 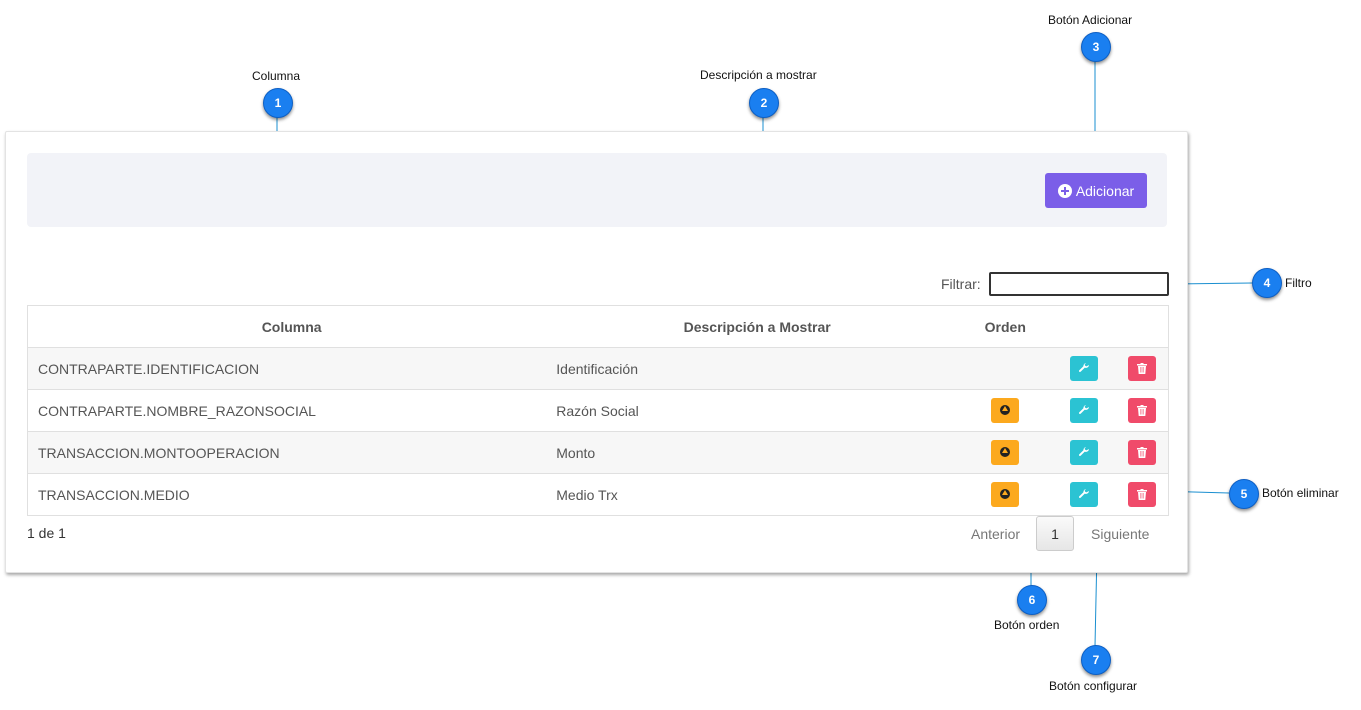 What do you see at coordinates (753, 368) in the screenshot?
I see `cell-description: Identificación` at bounding box center [753, 368].